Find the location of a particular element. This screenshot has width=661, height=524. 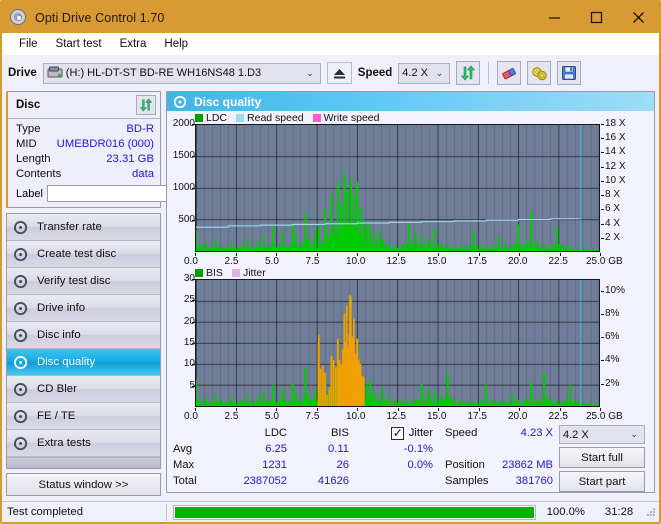

menu-item-extra: Extra is located at coordinates (133, 44).